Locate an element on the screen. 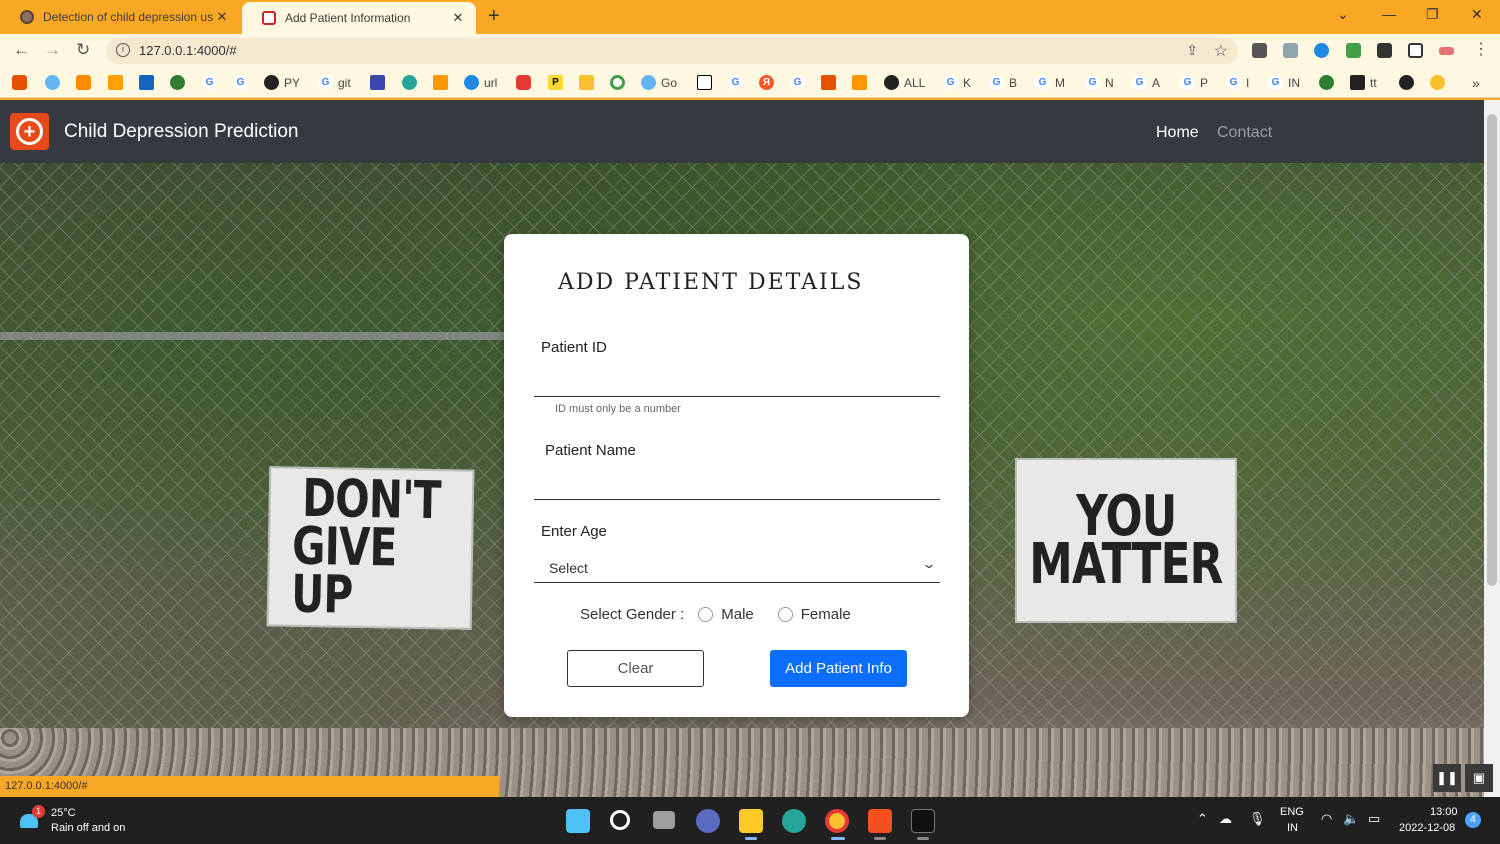 This screenshot has height=844, width=1500. region-indicator: IN is located at coordinates (1292, 828).